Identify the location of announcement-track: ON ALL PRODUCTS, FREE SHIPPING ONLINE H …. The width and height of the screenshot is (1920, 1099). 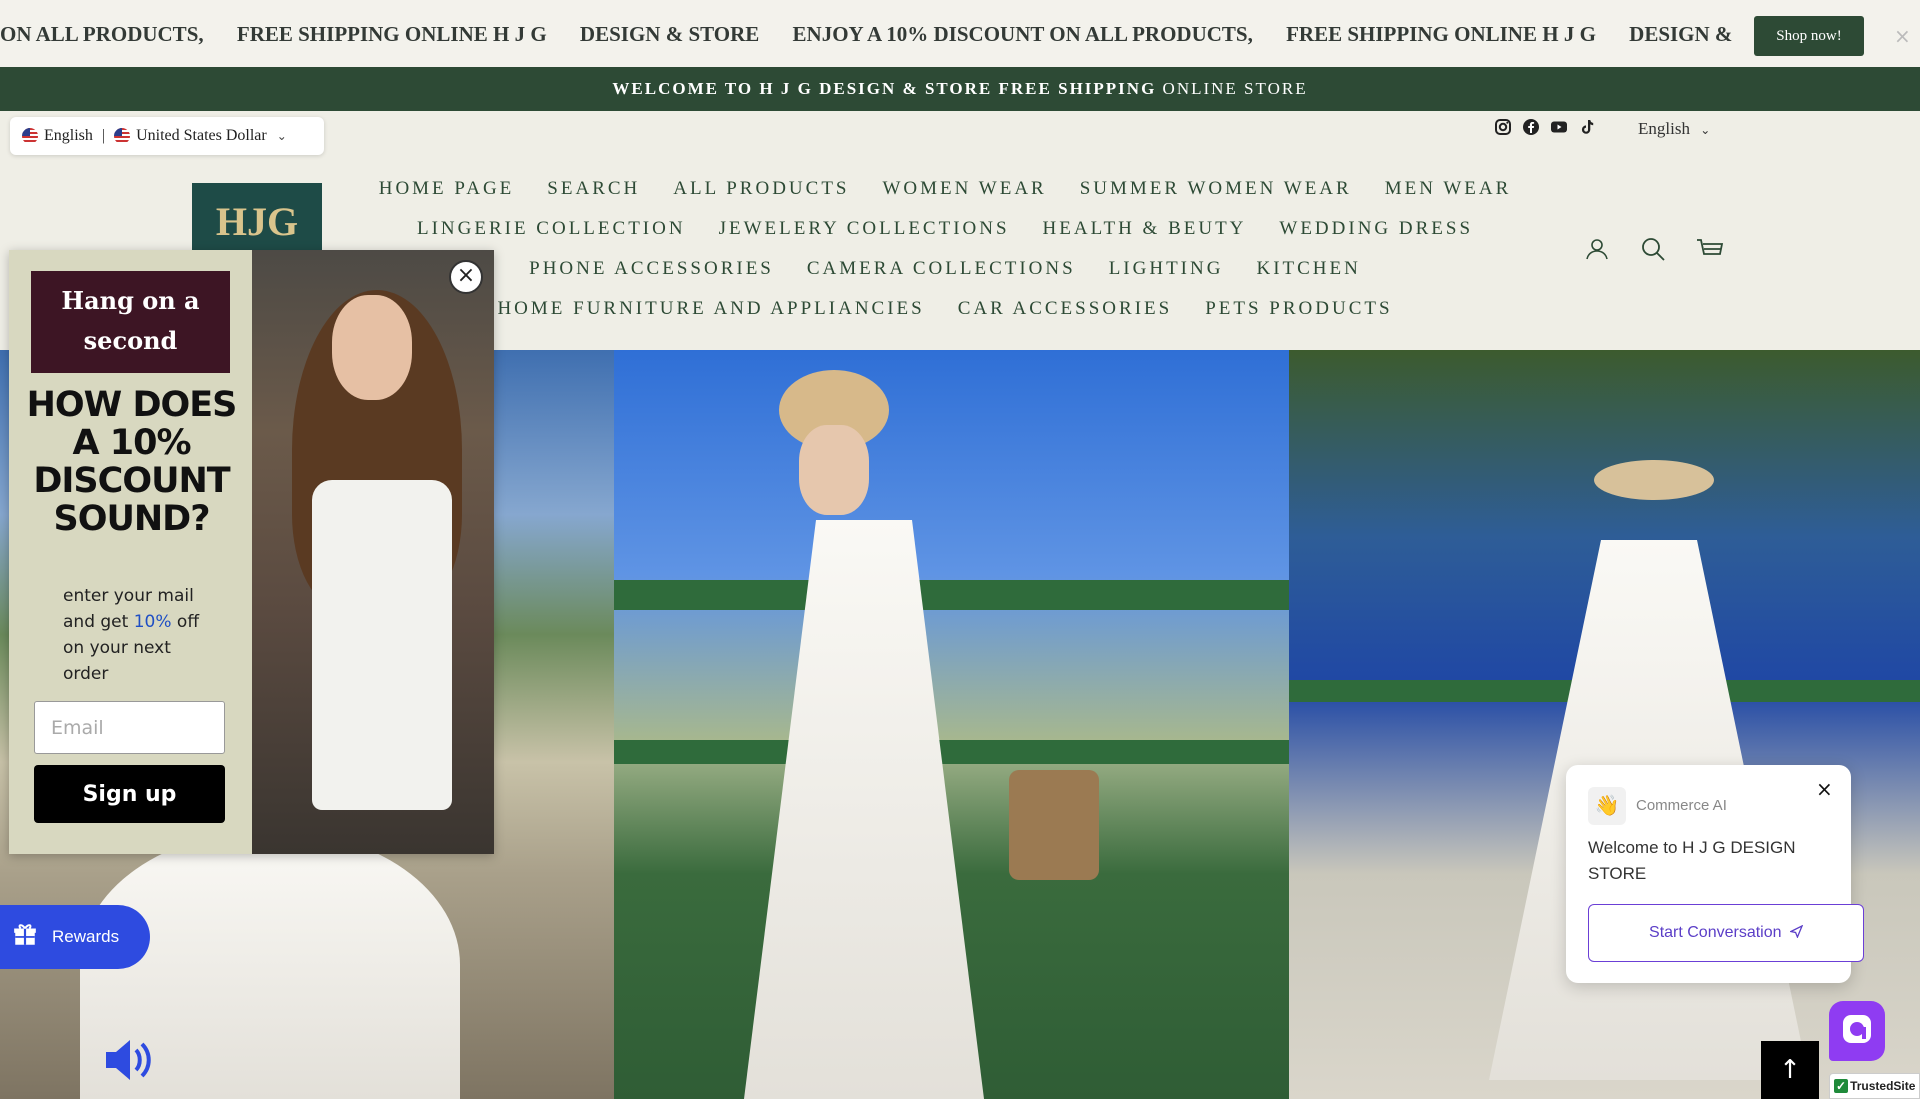
(880, 34).